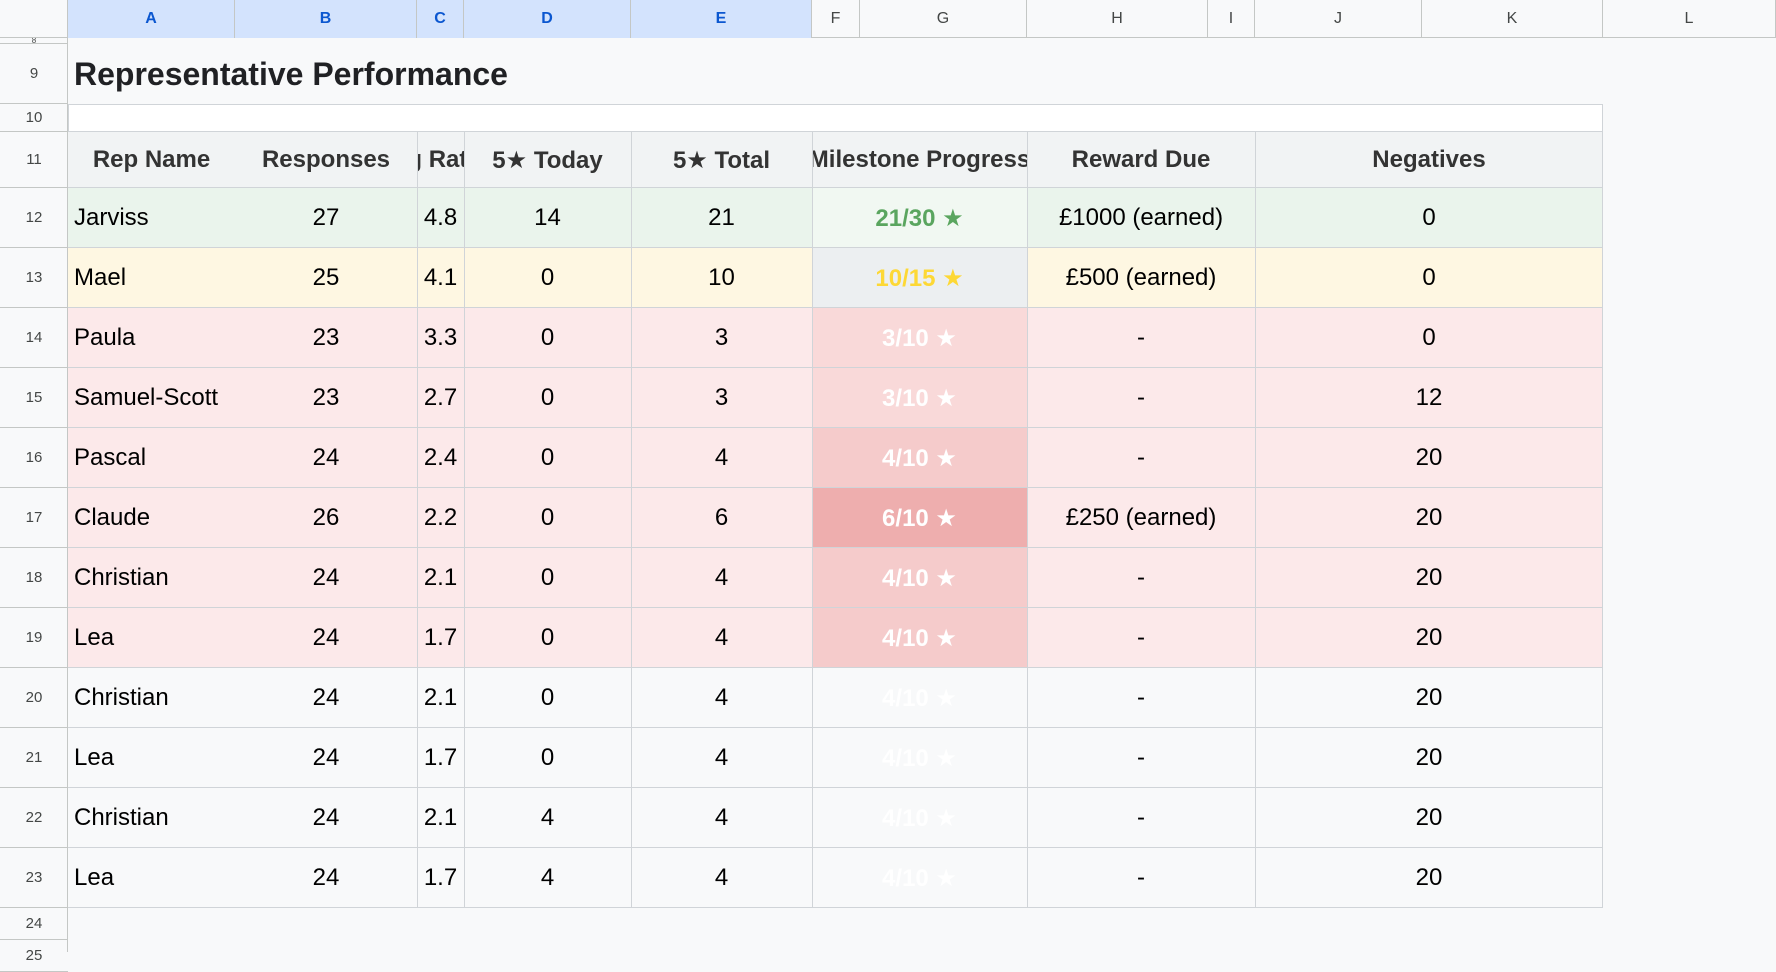  I want to click on select-all-corner, so click(34, 19).